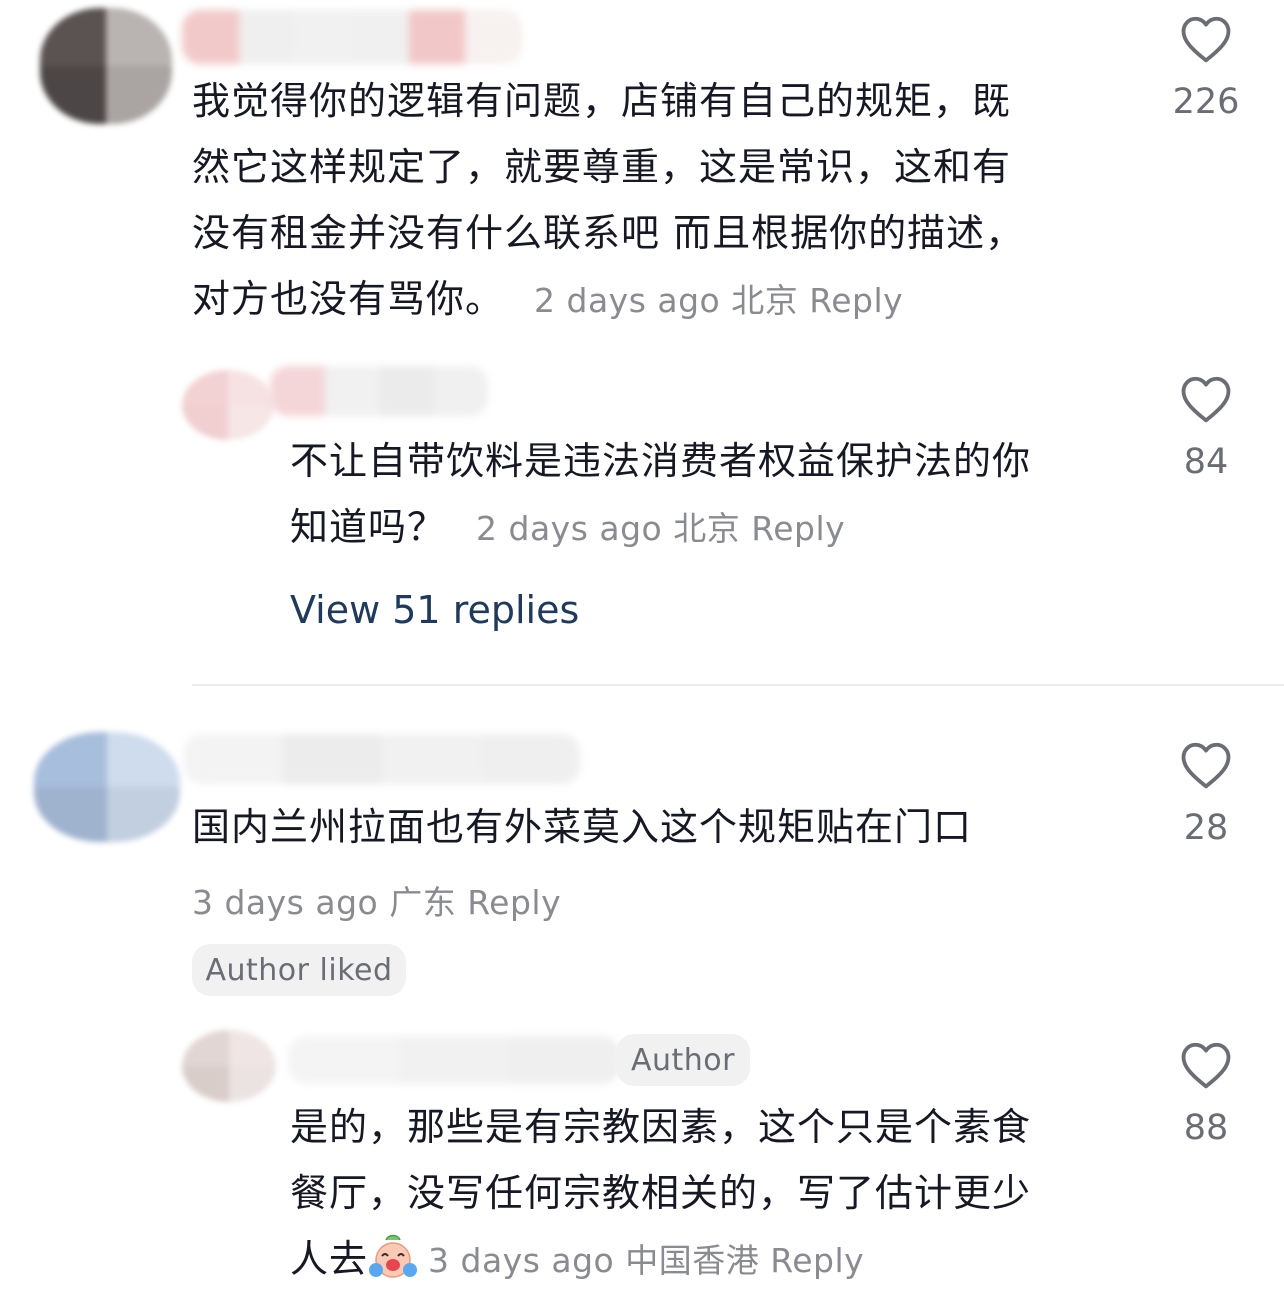 This screenshot has height=1300, width=1284. Describe the element at coordinates (434, 610) in the screenshot. I see `view-replies-link: View 51 replies` at that location.